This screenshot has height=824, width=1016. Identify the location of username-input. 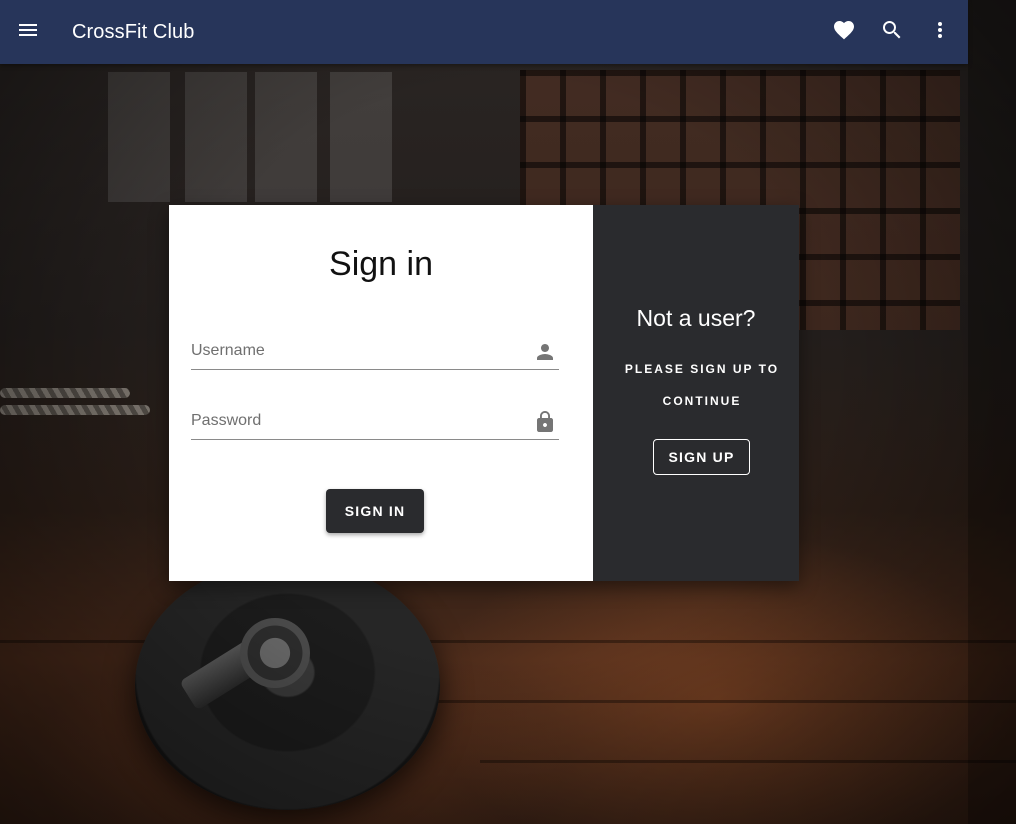
(356, 351).